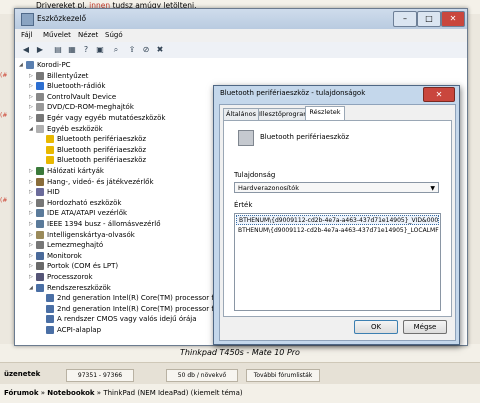  What do you see at coordinates (91, 234) in the screenshot?
I see `tree-item-label: Intelligenskártya-olvasók` at bounding box center [91, 234].